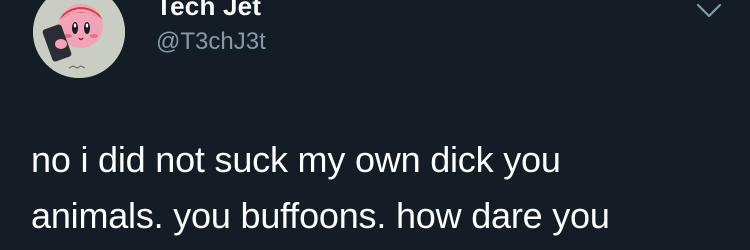 The height and width of the screenshot is (250, 750). I want to click on kirby-avatar-icon, so click(79, 39).